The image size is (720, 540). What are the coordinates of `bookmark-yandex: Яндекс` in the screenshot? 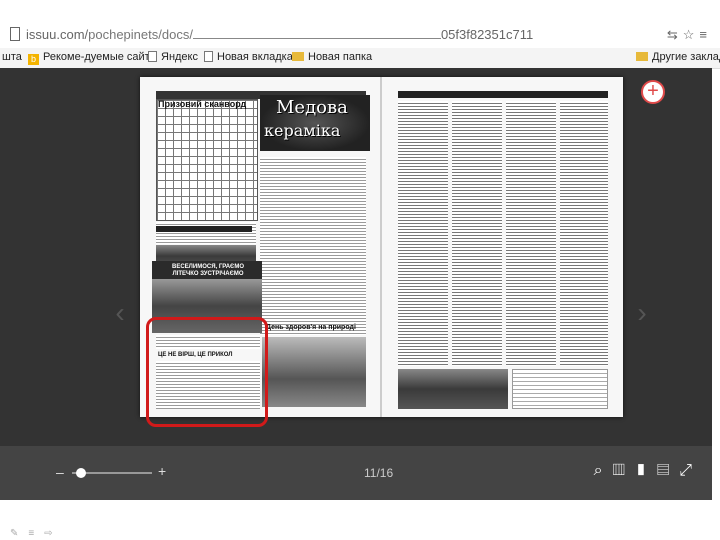 It's located at (173, 57).